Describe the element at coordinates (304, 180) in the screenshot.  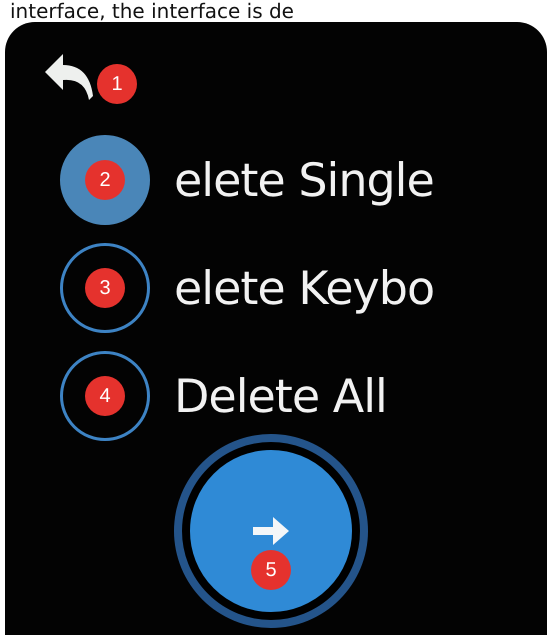
I see `option-label: elete Single` at that location.